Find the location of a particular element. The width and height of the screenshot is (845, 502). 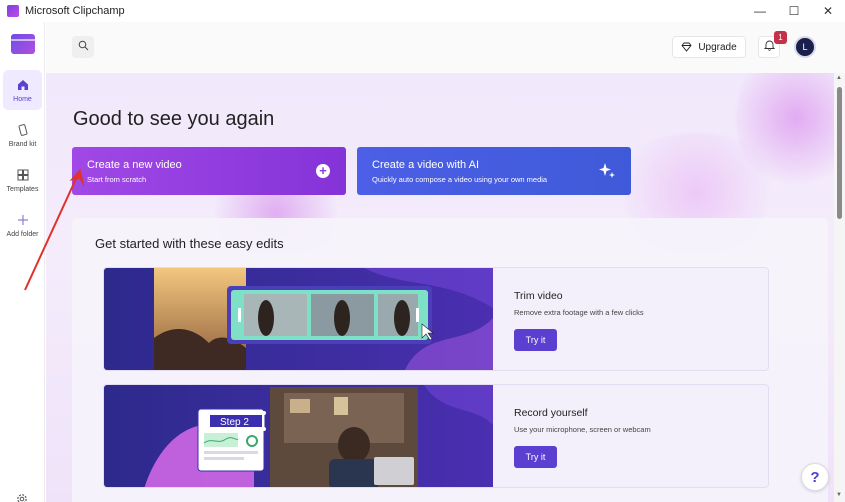

sidebar-item-home: Home is located at coordinates (22, 90).